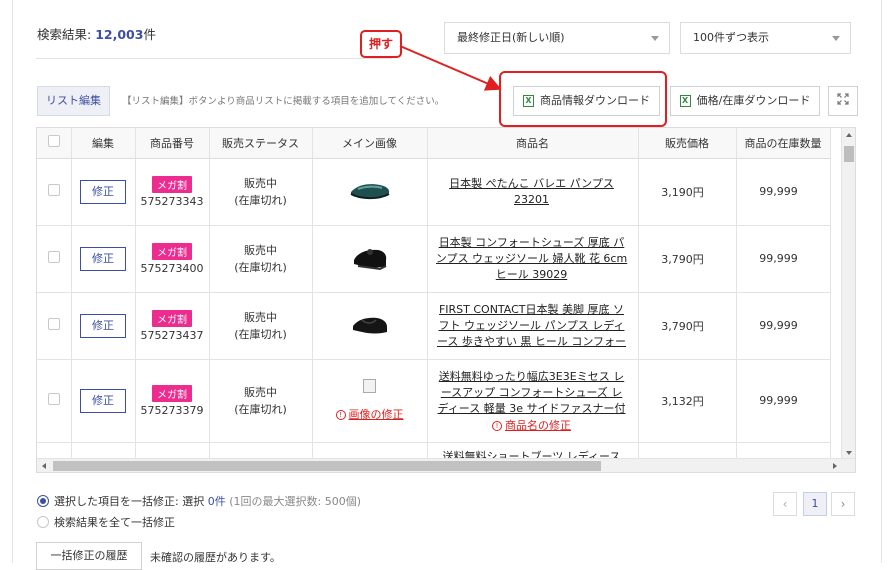 The width and height of the screenshot is (893, 570). What do you see at coordinates (532, 192) in the screenshot?
I see `product-name-link: 日本製 ぺたんこ バレエ パンプス 23201` at bounding box center [532, 192].